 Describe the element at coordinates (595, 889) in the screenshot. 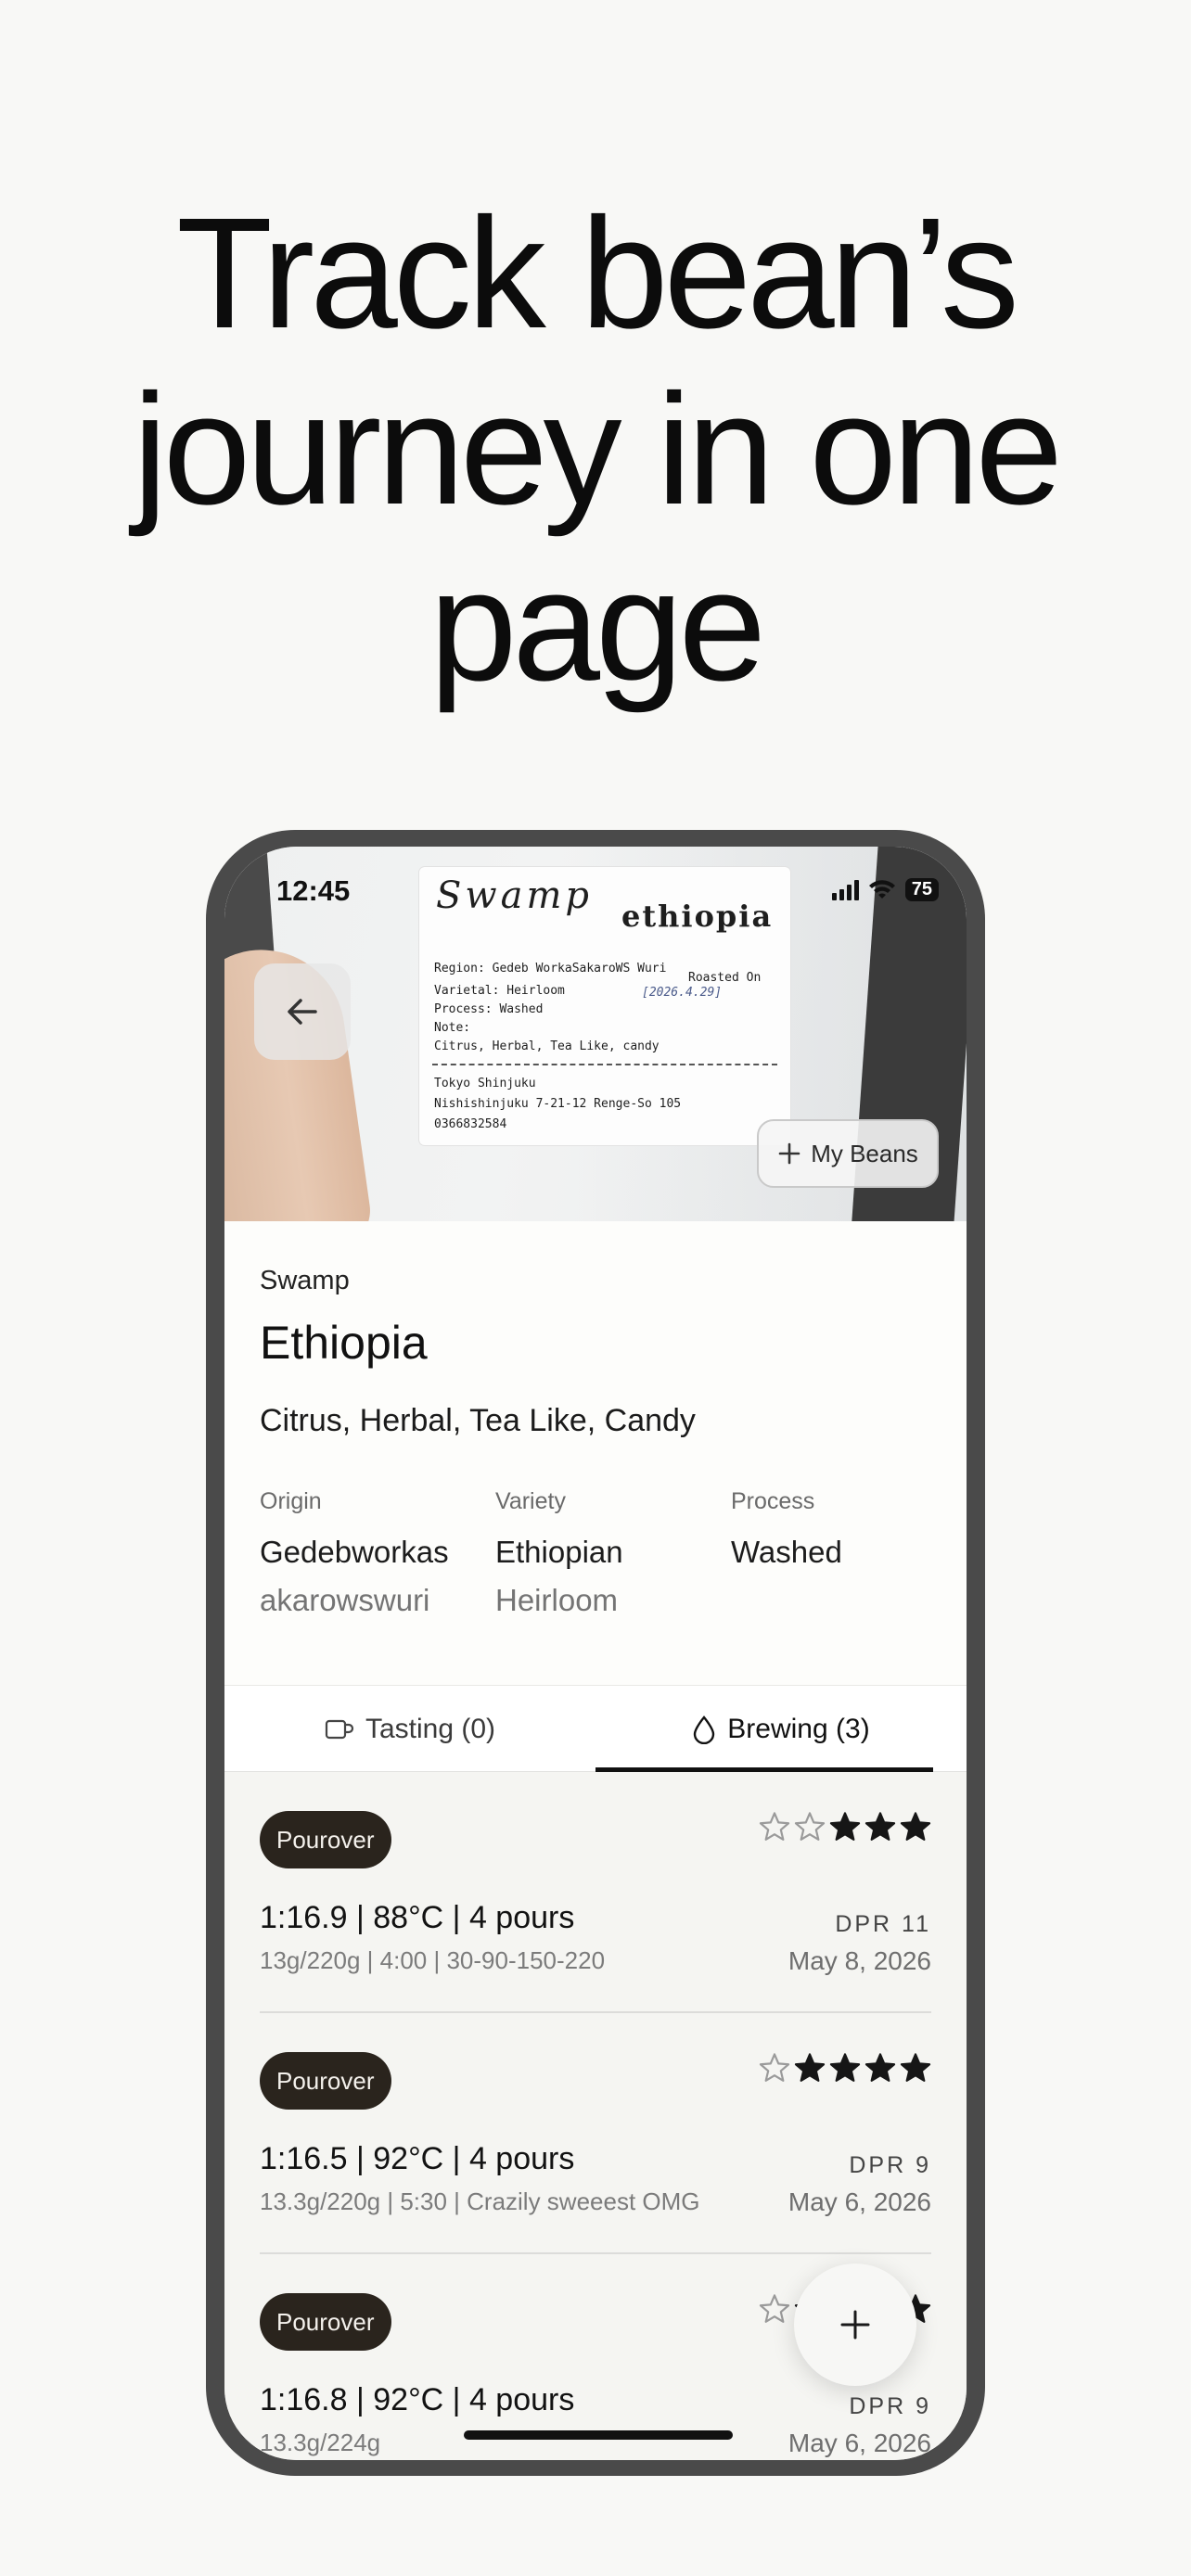

I see `status-bar: 12:45 75` at that location.